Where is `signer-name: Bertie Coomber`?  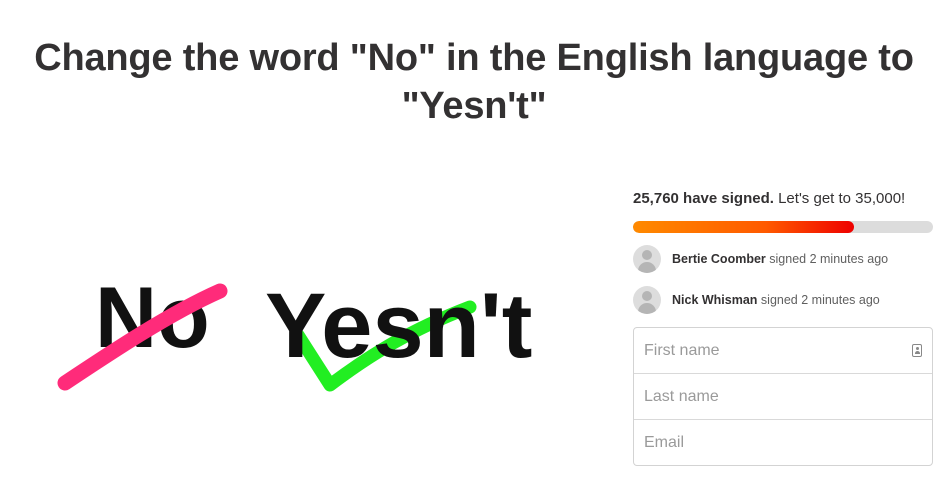
signer-name: Bertie Coomber is located at coordinates (719, 259).